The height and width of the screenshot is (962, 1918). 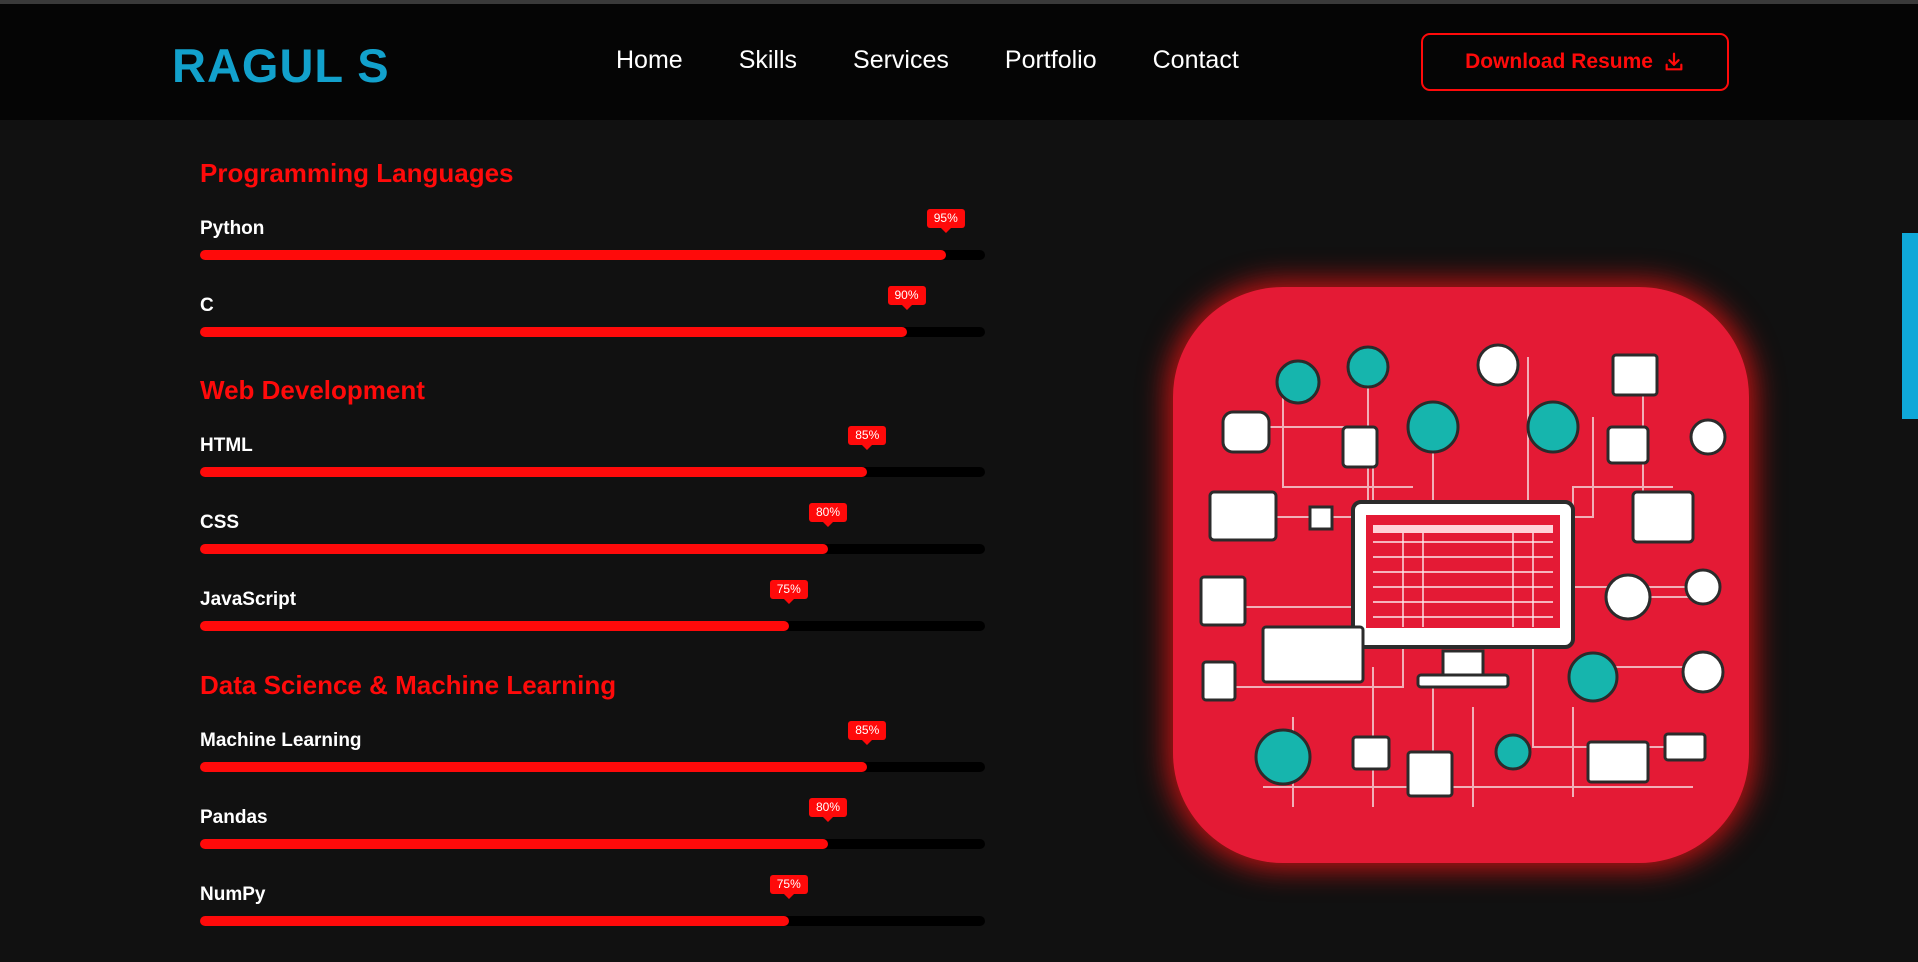 What do you see at coordinates (1051, 60) in the screenshot?
I see `nav-link-portfolio: Portfolio` at bounding box center [1051, 60].